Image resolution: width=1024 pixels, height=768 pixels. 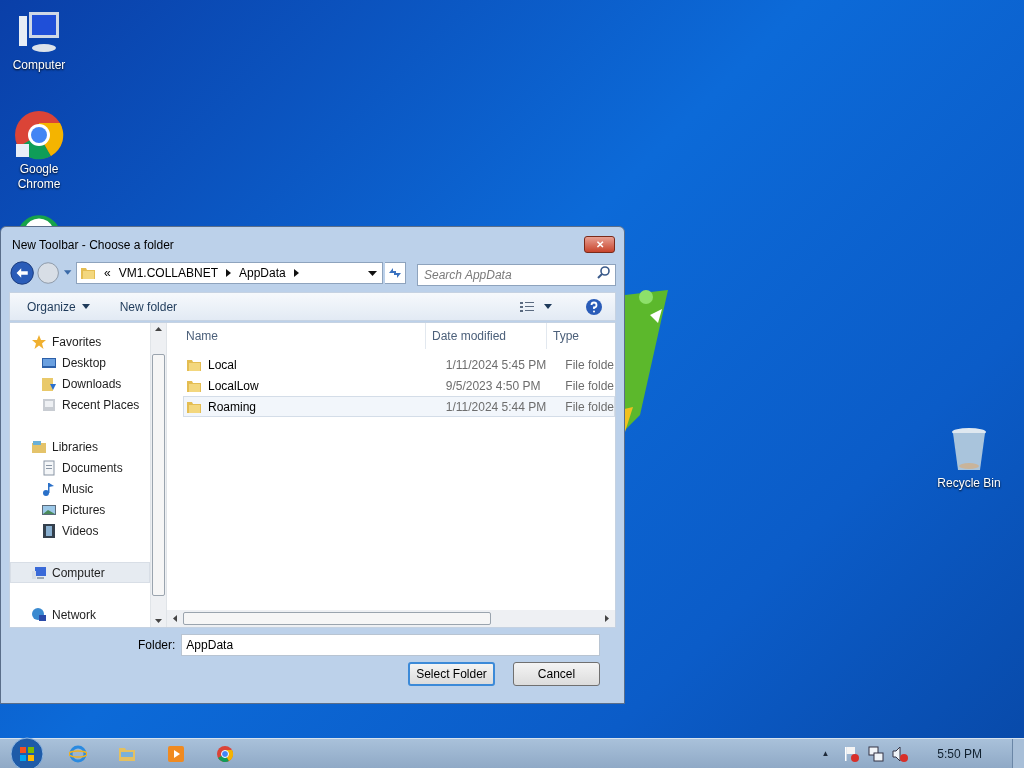 I want to click on dialog-button: Cancel, so click(x=556, y=674).